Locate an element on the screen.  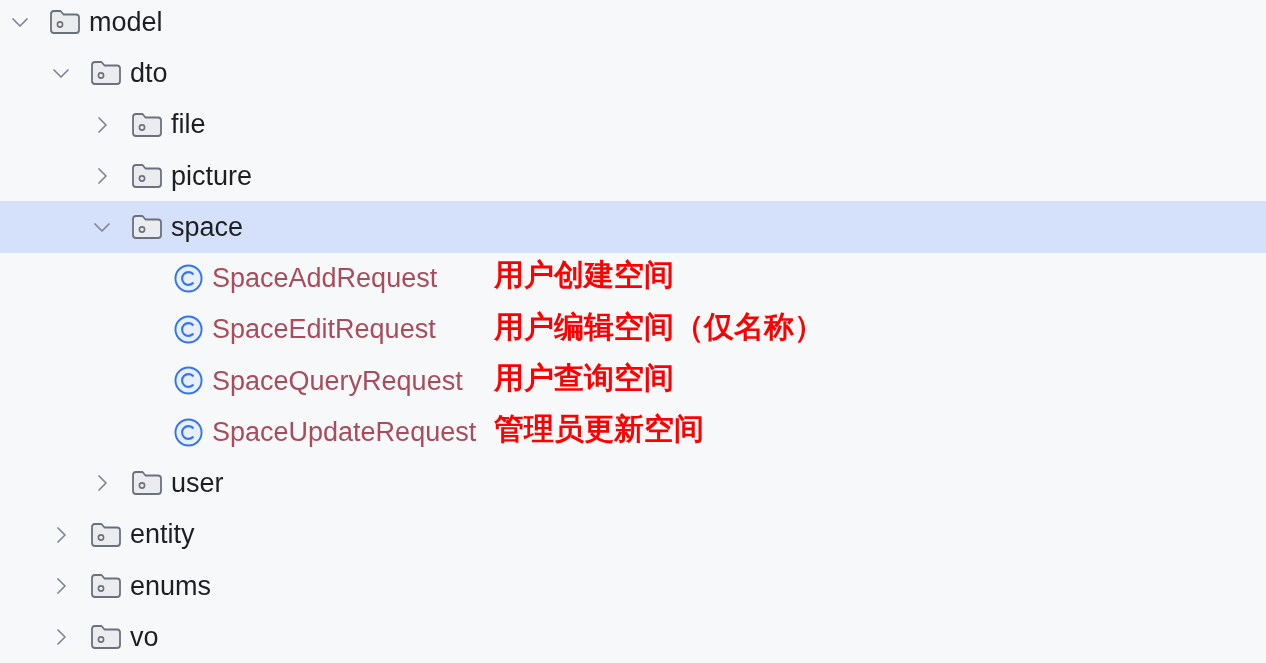
tree-item: user is located at coordinates (159, 483).